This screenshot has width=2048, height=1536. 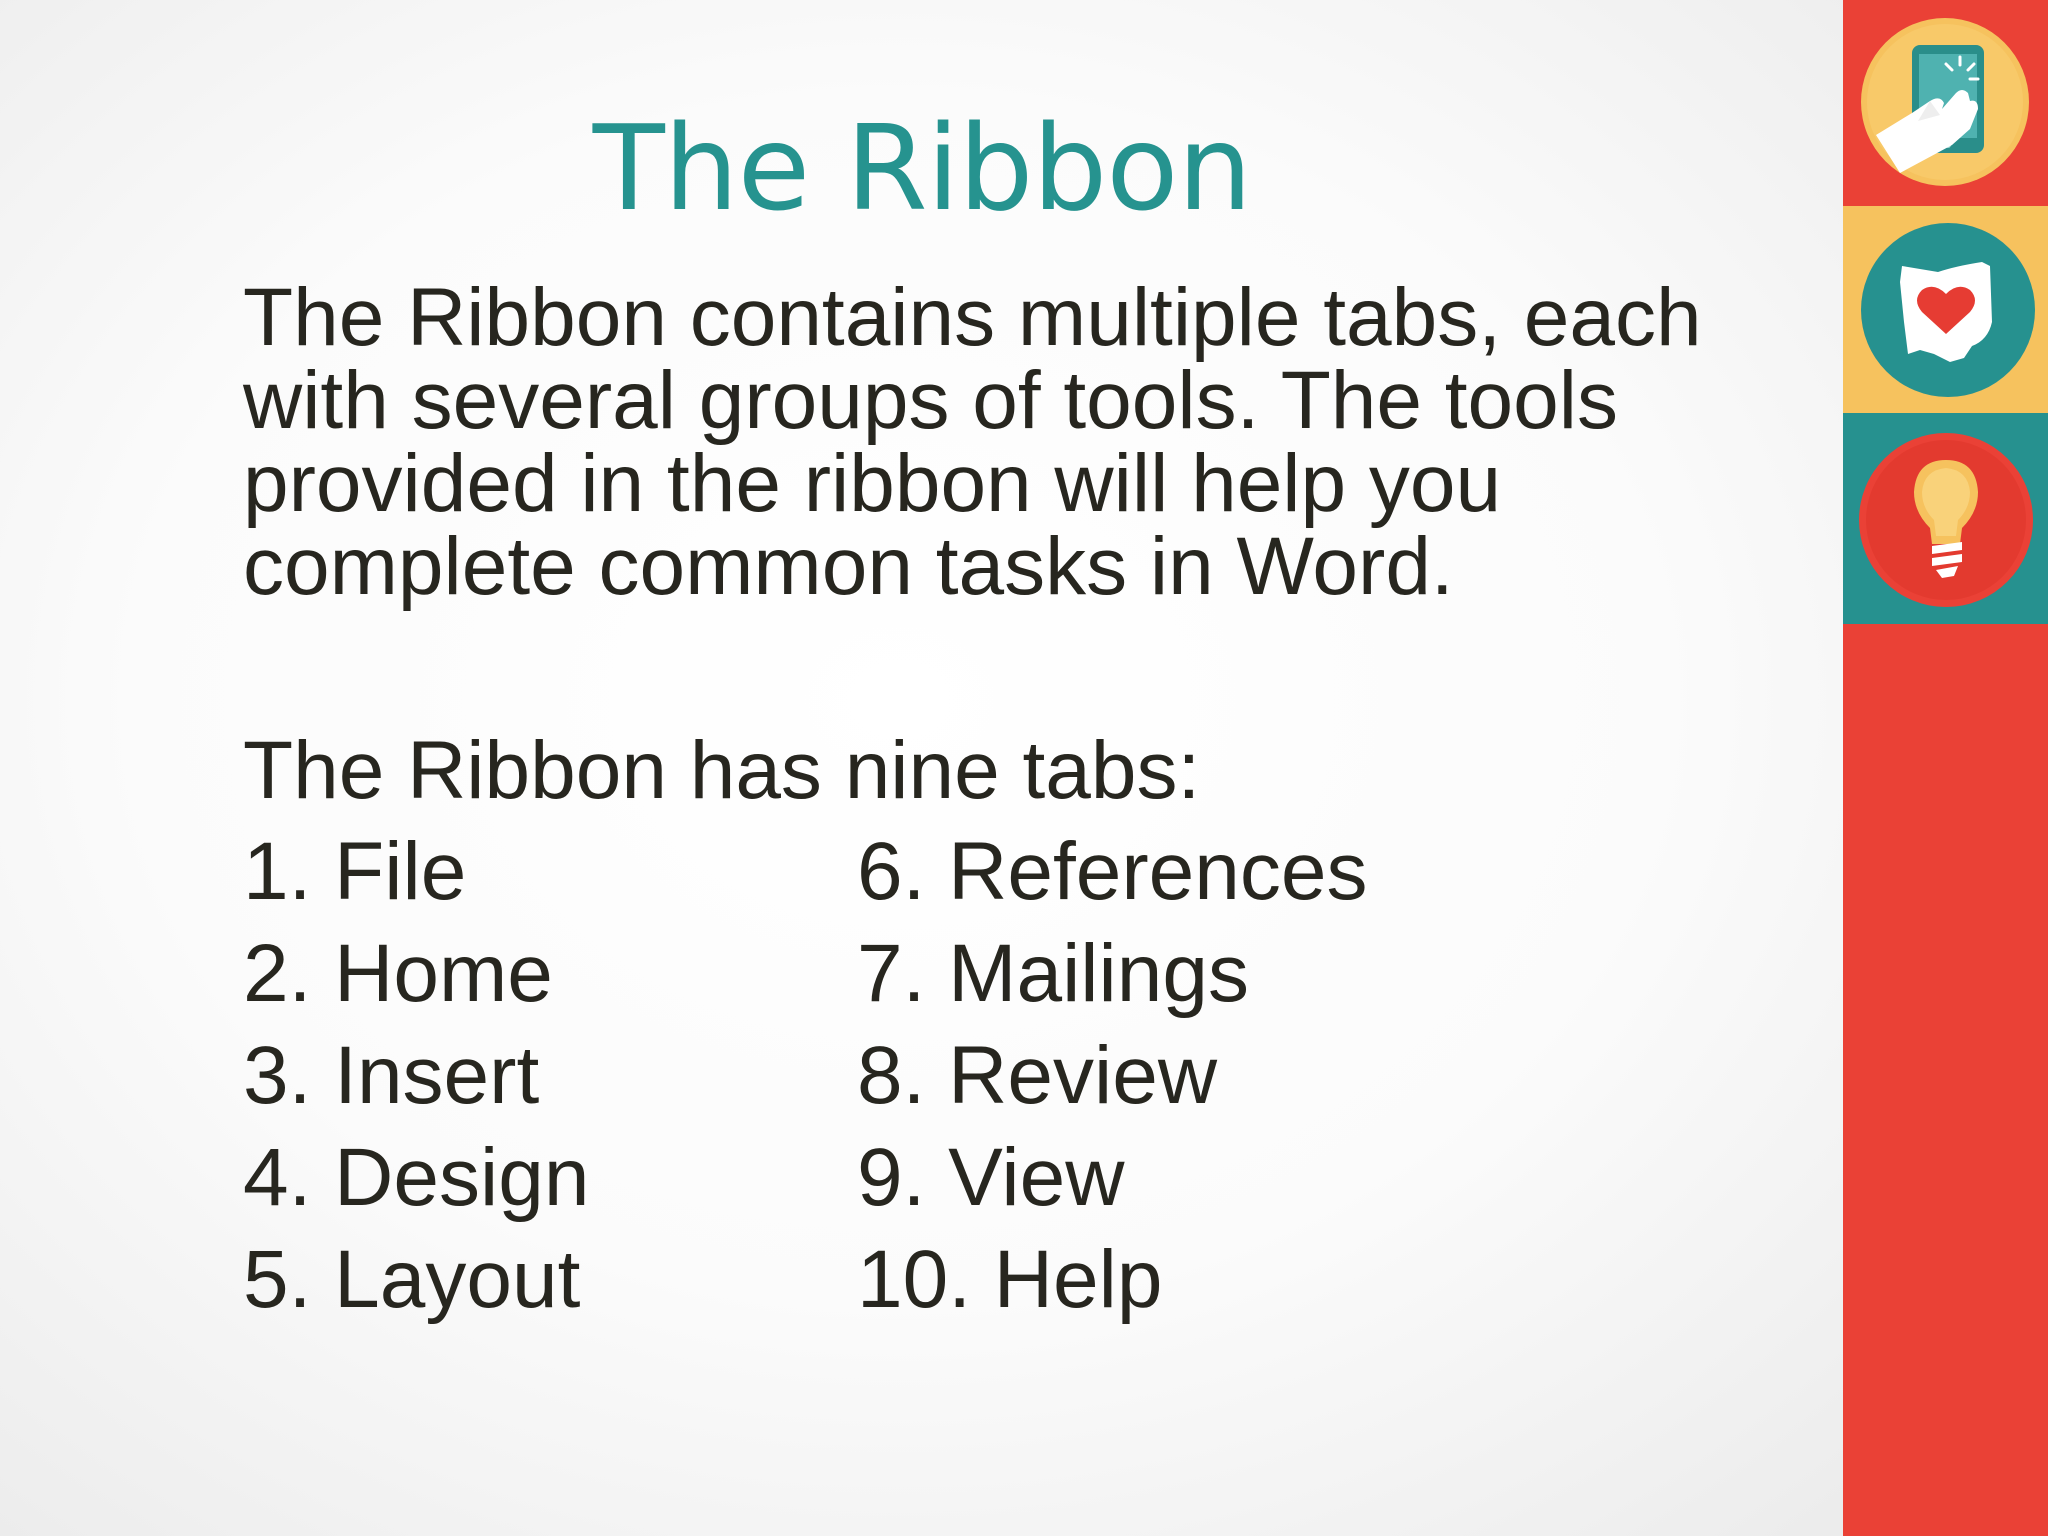 What do you see at coordinates (416, 1177) in the screenshot?
I see `tab-item-design: 4. Design` at bounding box center [416, 1177].